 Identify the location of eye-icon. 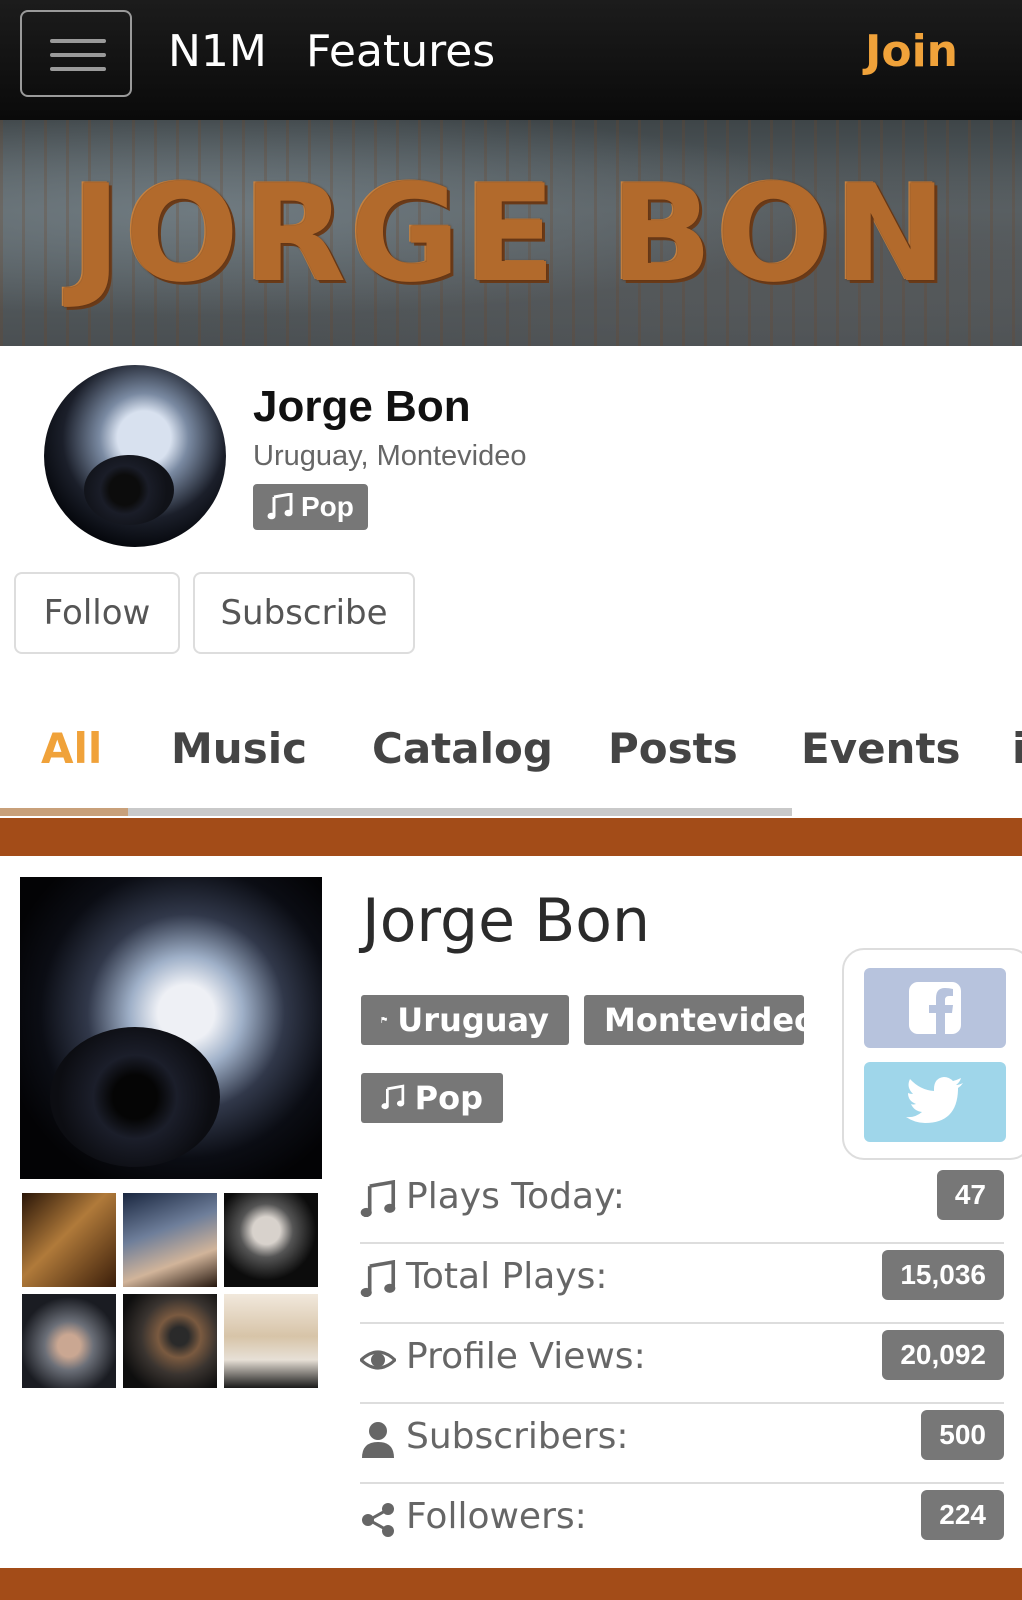
(378, 1360).